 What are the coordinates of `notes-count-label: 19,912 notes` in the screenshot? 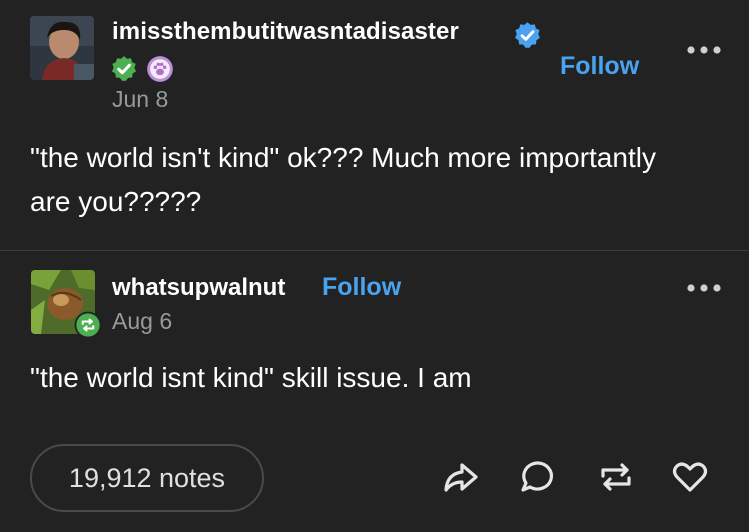 It's located at (147, 477).